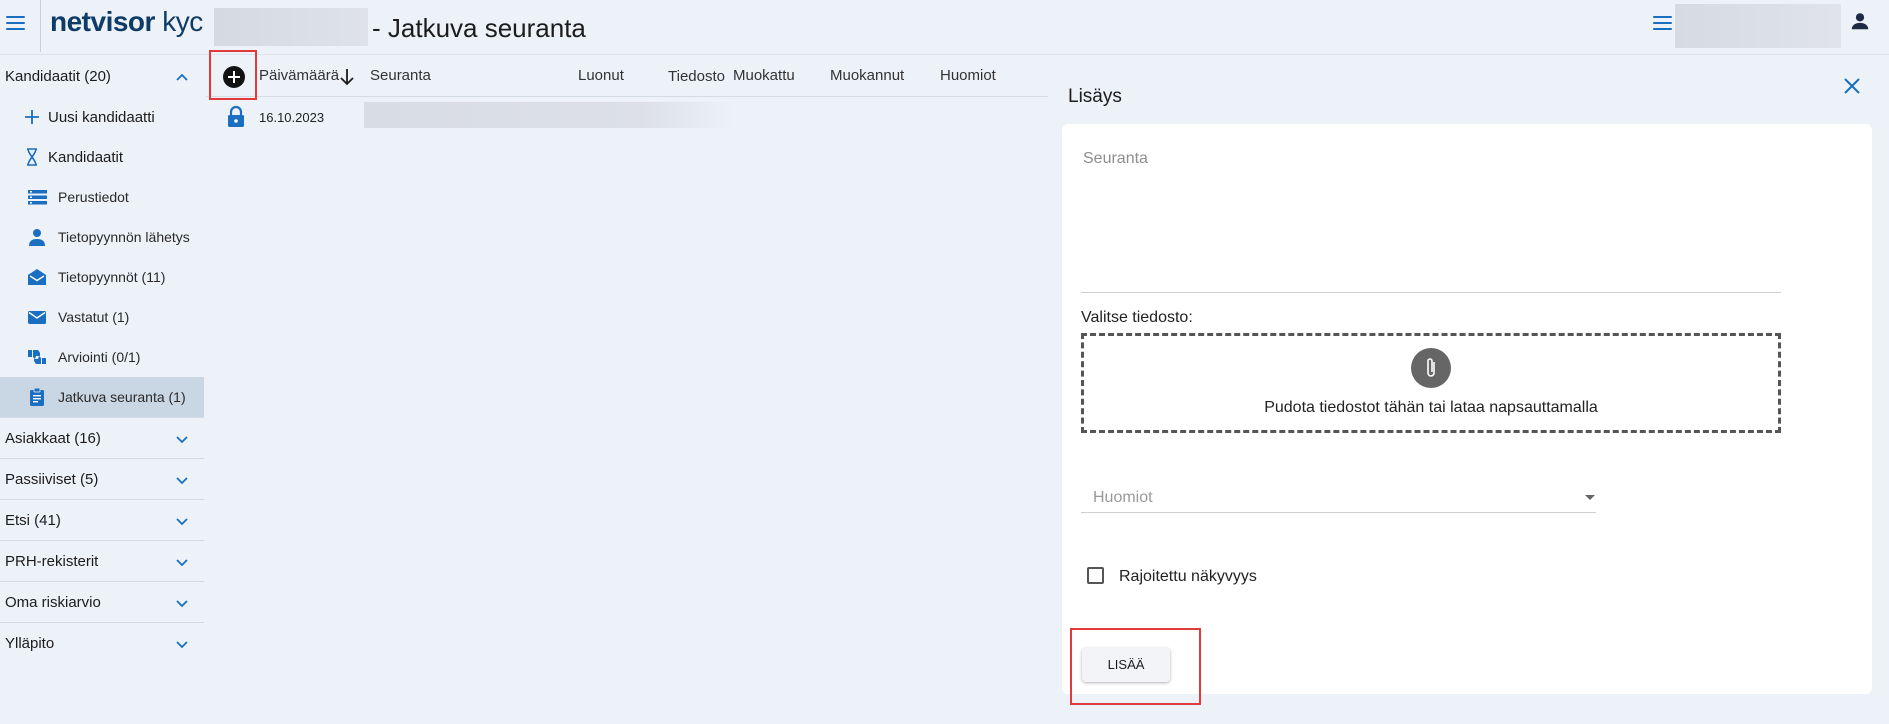 This screenshot has height=724, width=1889. What do you see at coordinates (86, 157) in the screenshot?
I see `sidebar-item-label: Kandidaatit` at bounding box center [86, 157].